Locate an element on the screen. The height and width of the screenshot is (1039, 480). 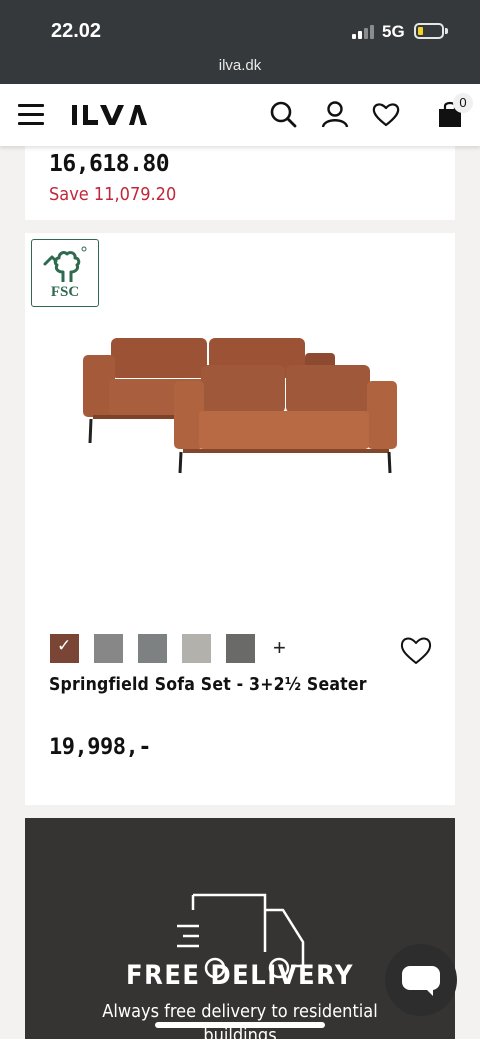
signal-icon is located at coordinates (363, 32).